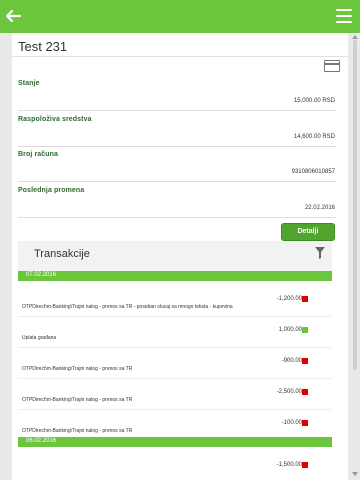  What do you see at coordinates (175, 276) in the screenshot?
I see `date-group-header: 07.02.2016` at bounding box center [175, 276].